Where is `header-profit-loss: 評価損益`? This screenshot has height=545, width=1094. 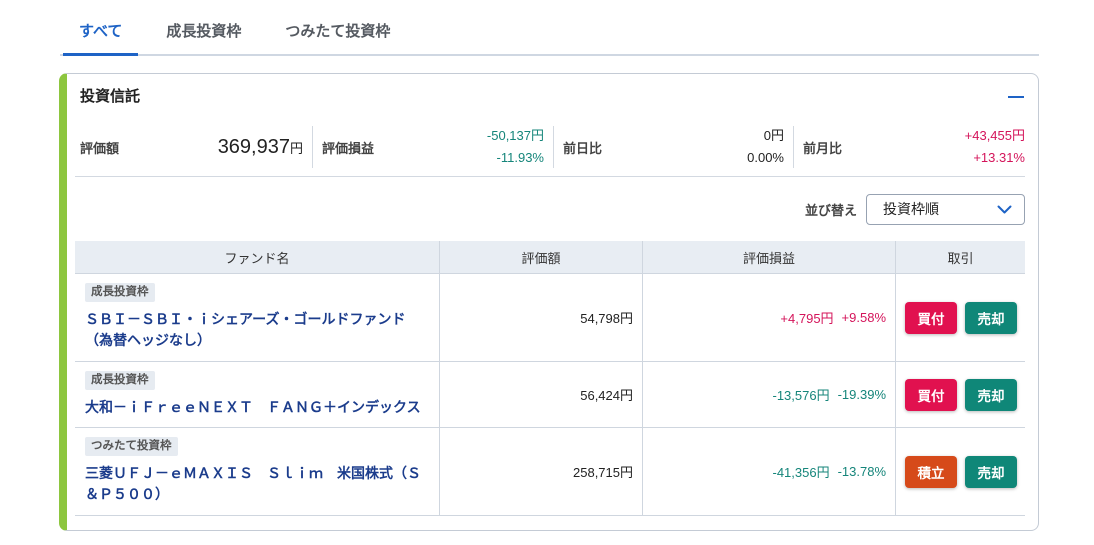 header-profit-loss: 評価損益 is located at coordinates (769, 257).